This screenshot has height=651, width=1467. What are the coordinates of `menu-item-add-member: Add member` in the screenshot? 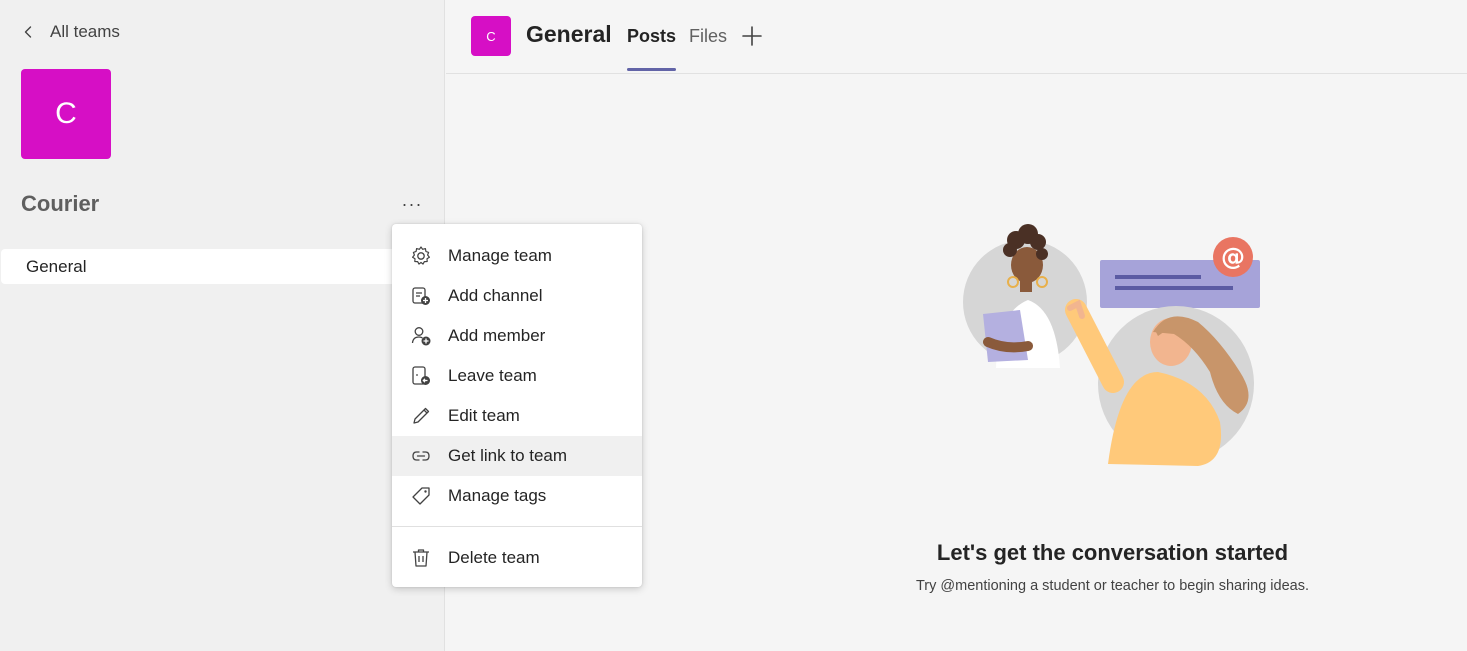 It's located at (517, 336).